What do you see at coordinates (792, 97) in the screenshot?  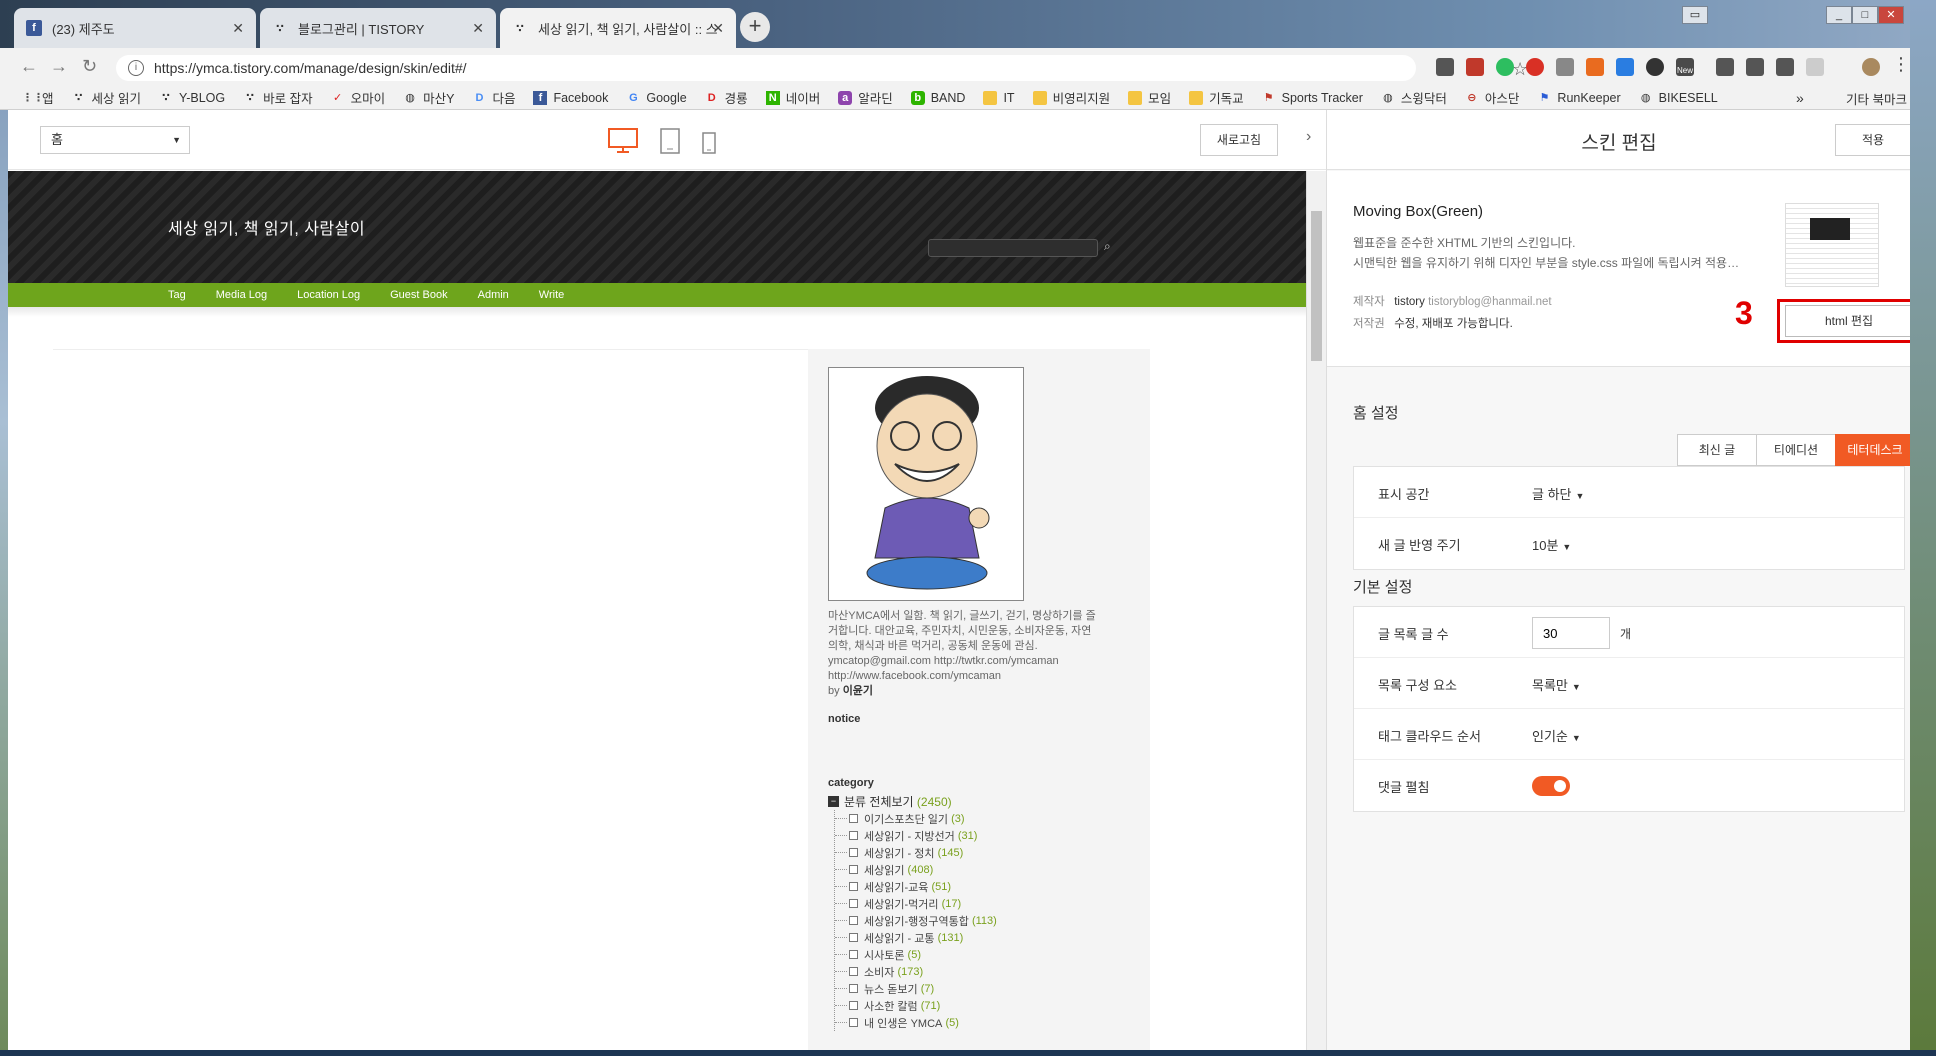 I see `bookmark-item: N 네이버` at bounding box center [792, 97].